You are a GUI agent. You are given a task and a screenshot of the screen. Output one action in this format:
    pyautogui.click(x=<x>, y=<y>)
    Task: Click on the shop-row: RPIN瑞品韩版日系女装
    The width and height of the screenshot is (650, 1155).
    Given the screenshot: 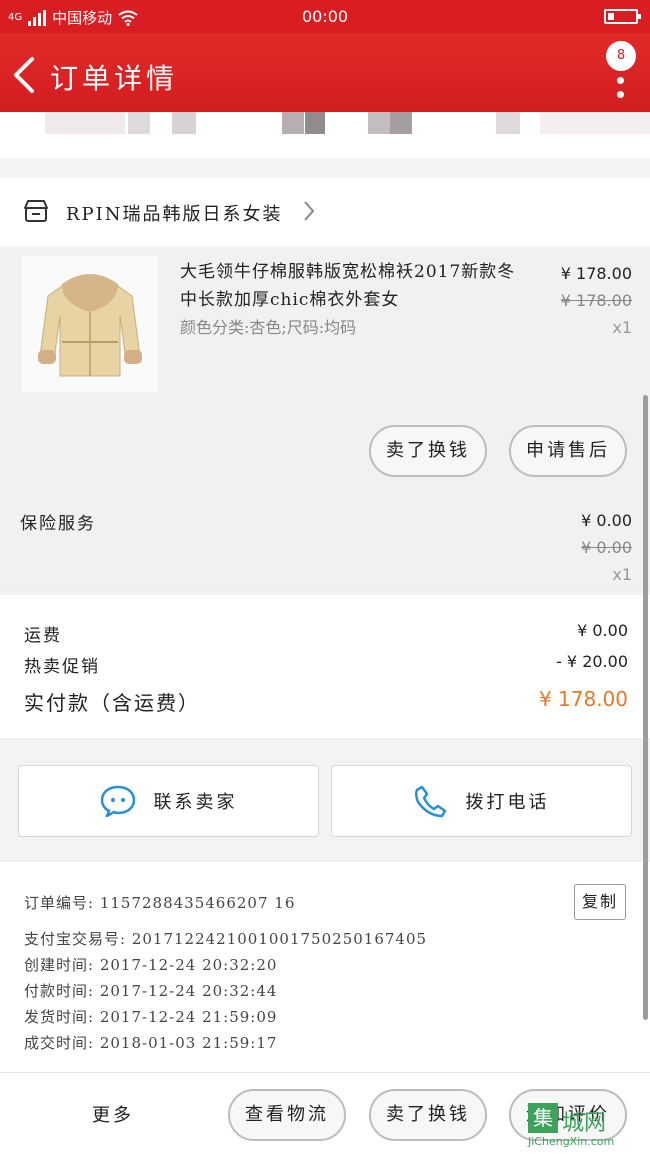 What is the action you would take?
    pyautogui.click(x=325, y=212)
    